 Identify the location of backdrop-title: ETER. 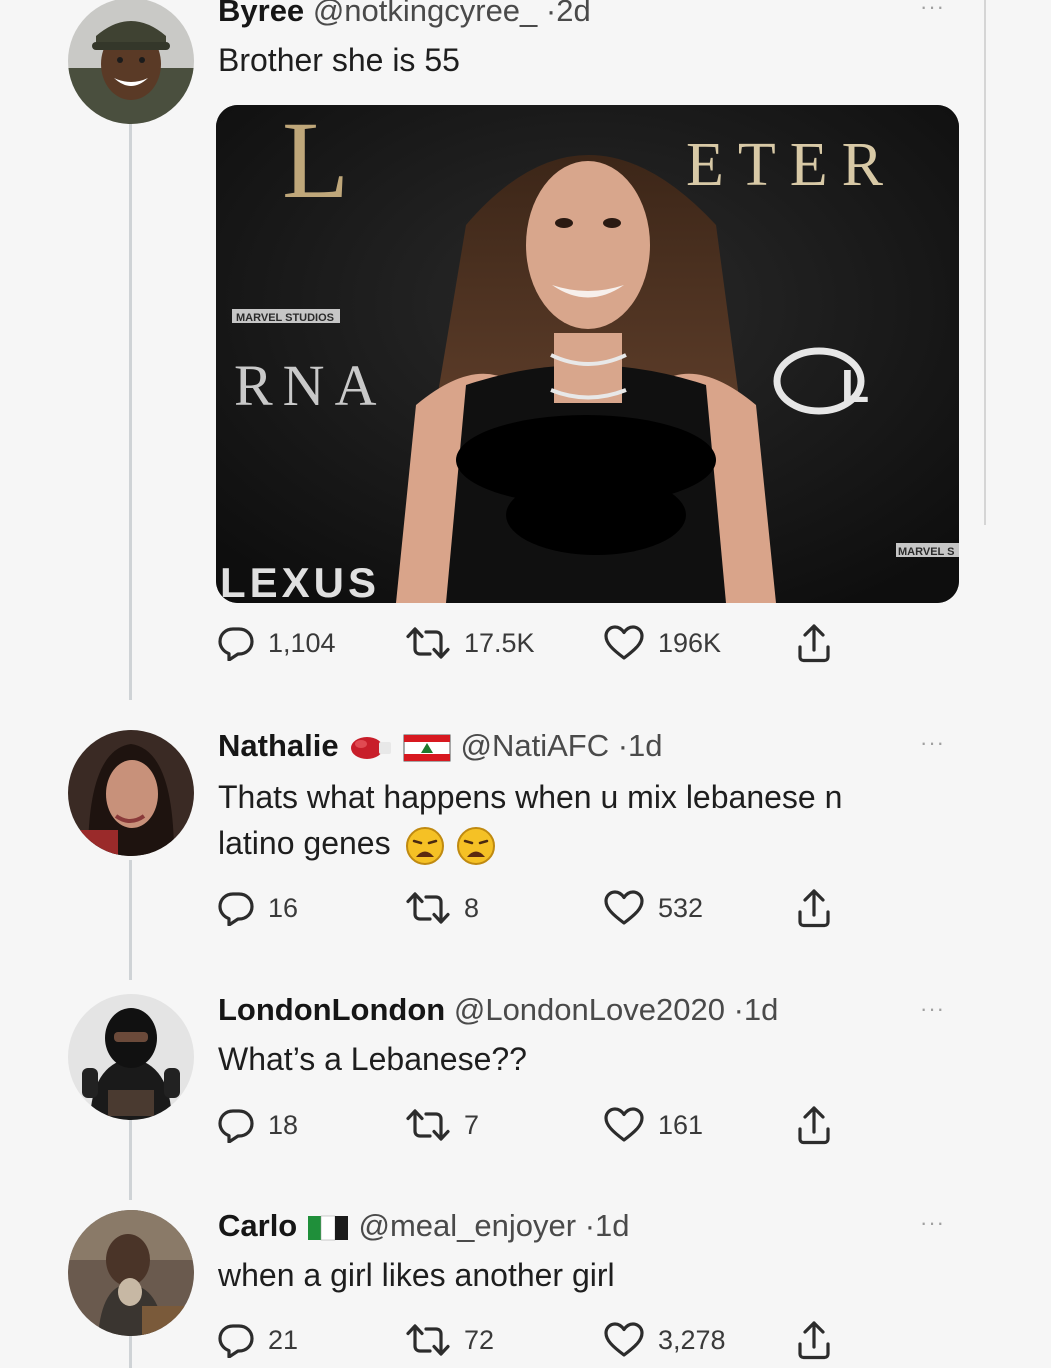
(791, 165).